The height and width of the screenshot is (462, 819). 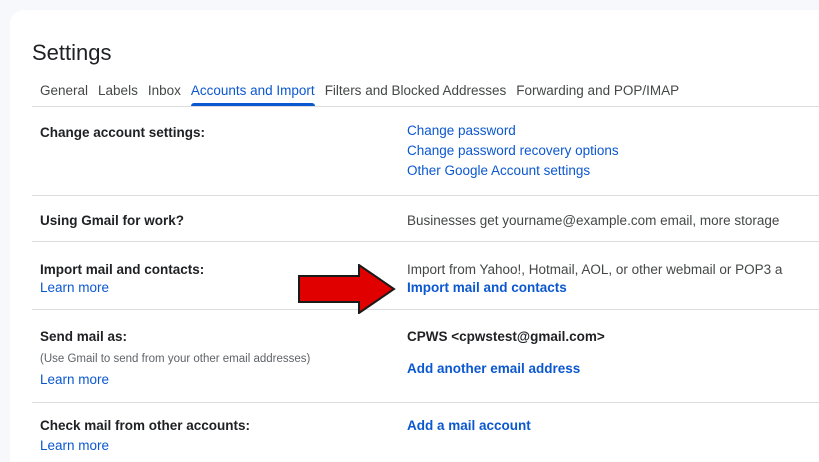 What do you see at coordinates (164, 94) in the screenshot?
I see `tab-inbox: Inbox` at bounding box center [164, 94].